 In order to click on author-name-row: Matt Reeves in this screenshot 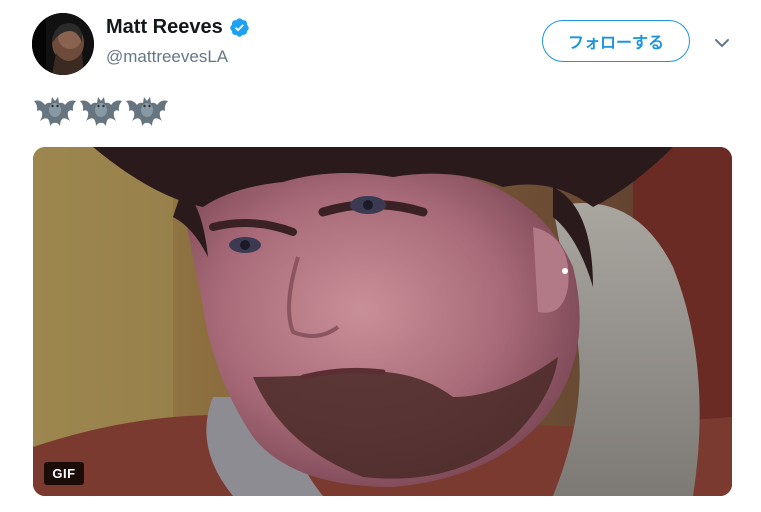, I will do `click(178, 27)`.